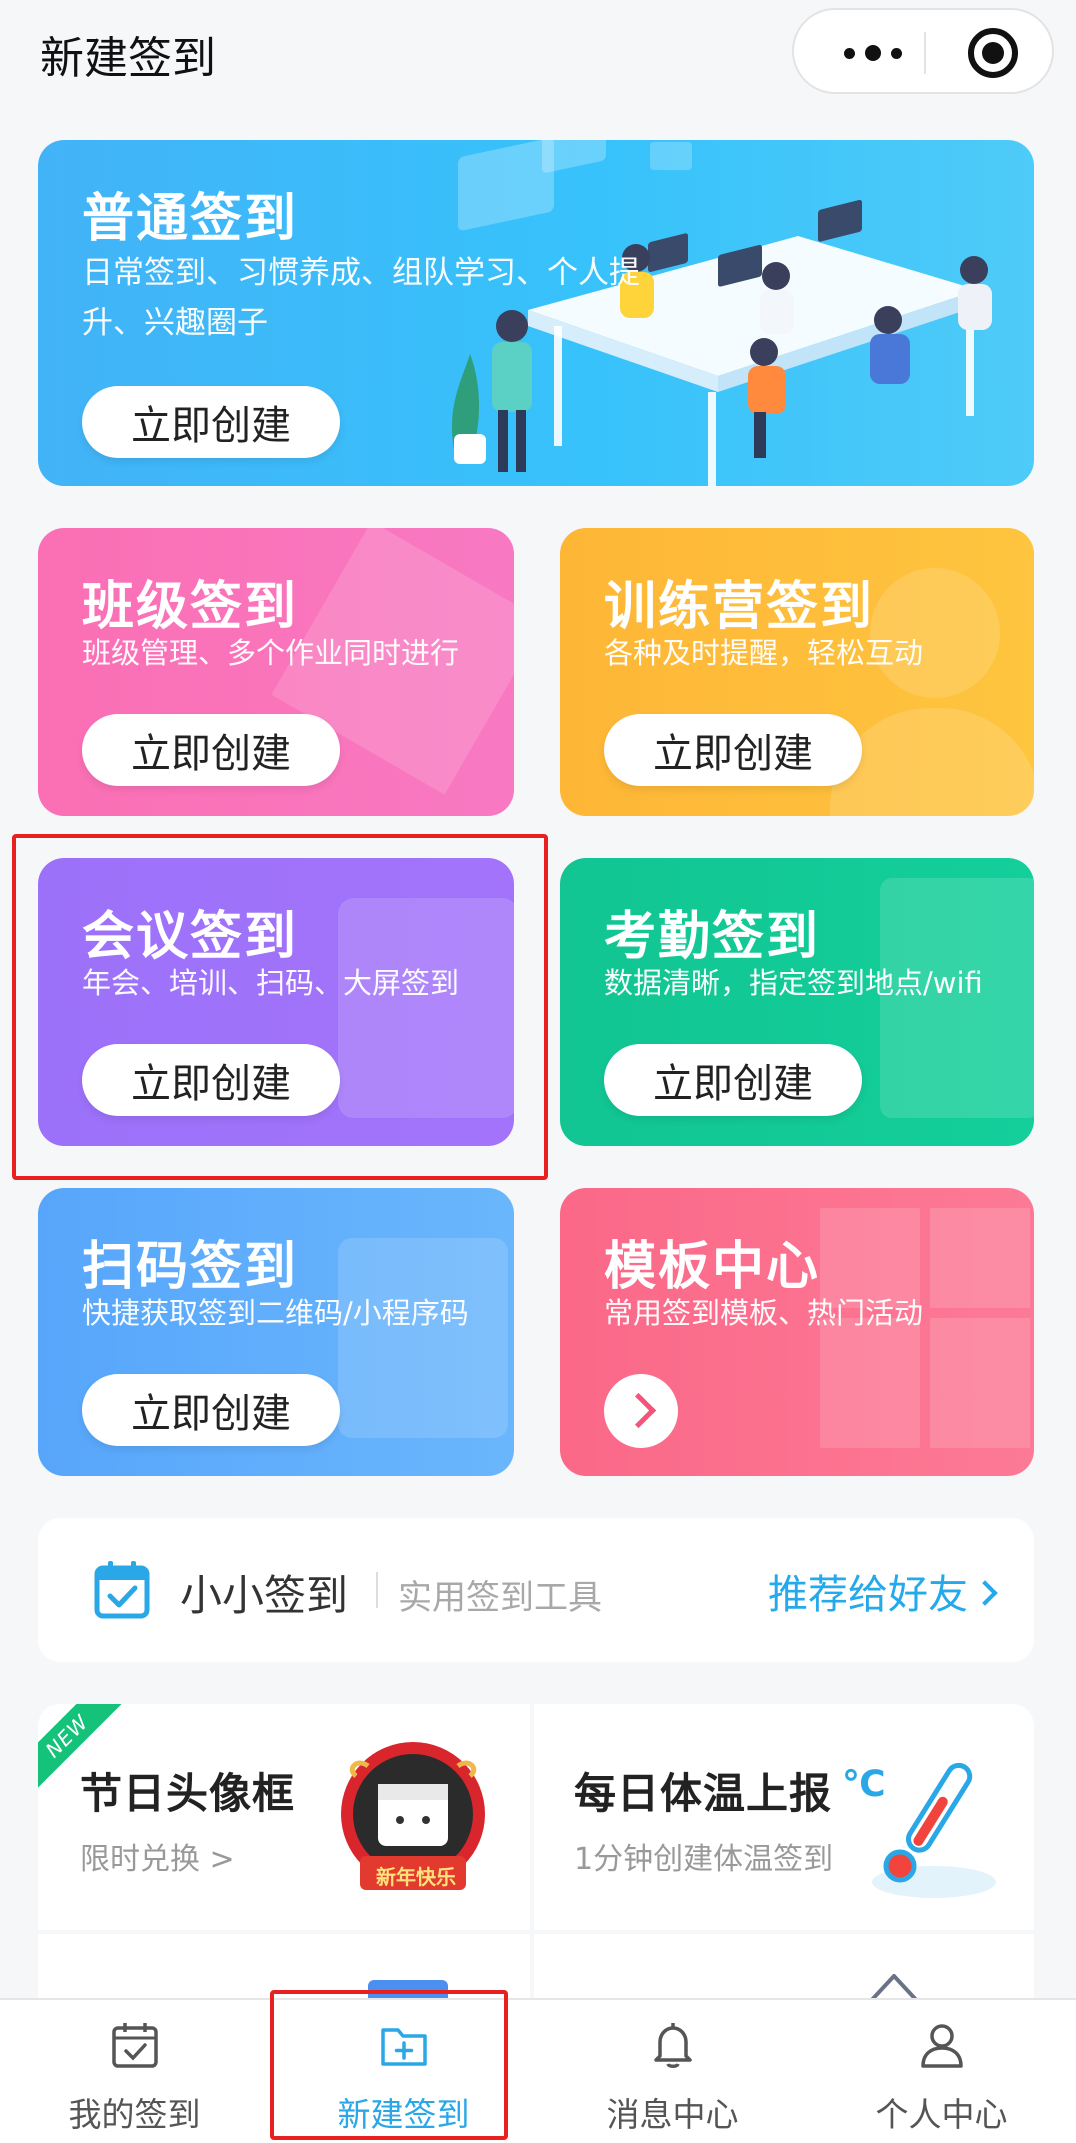  What do you see at coordinates (764, 1313) in the screenshot?
I see `card-description: 常用签到模板、热门活动` at bounding box center [764, 1313].